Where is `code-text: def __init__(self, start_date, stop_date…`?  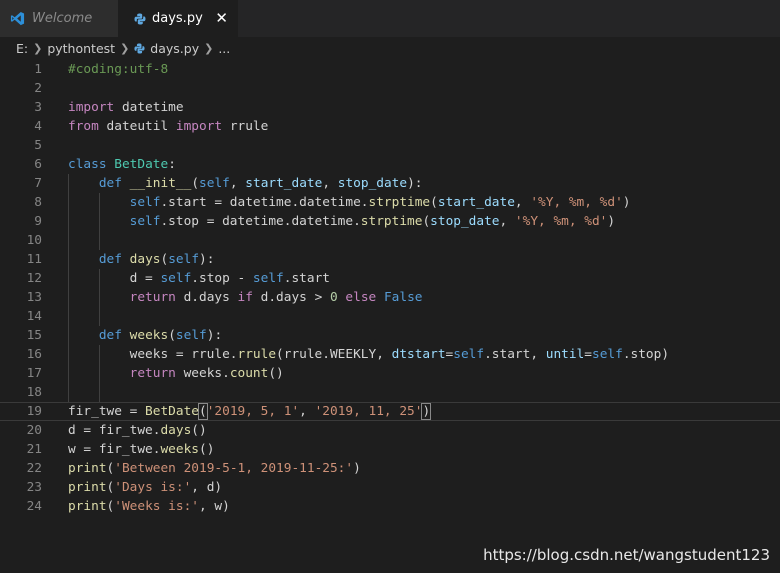 code-text: def __init__(self, start_date, stop_date… is located at coordinates (245, 183).